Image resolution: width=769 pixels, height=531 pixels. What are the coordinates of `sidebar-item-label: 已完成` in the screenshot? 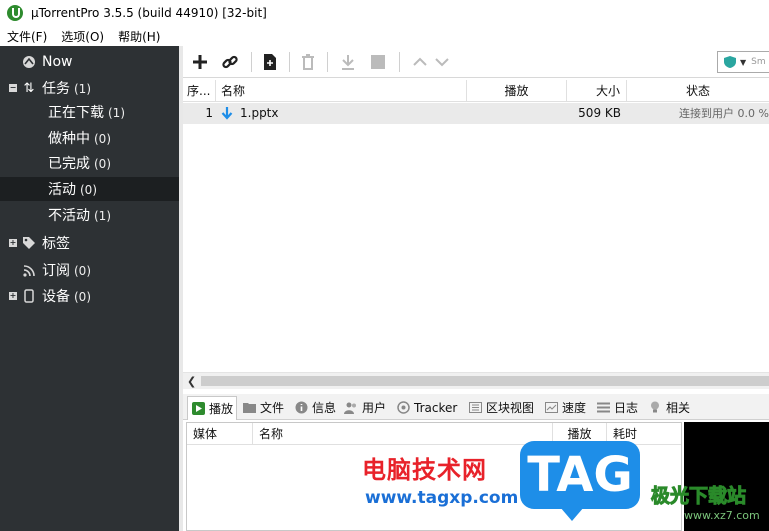 It's located at (69, 164).